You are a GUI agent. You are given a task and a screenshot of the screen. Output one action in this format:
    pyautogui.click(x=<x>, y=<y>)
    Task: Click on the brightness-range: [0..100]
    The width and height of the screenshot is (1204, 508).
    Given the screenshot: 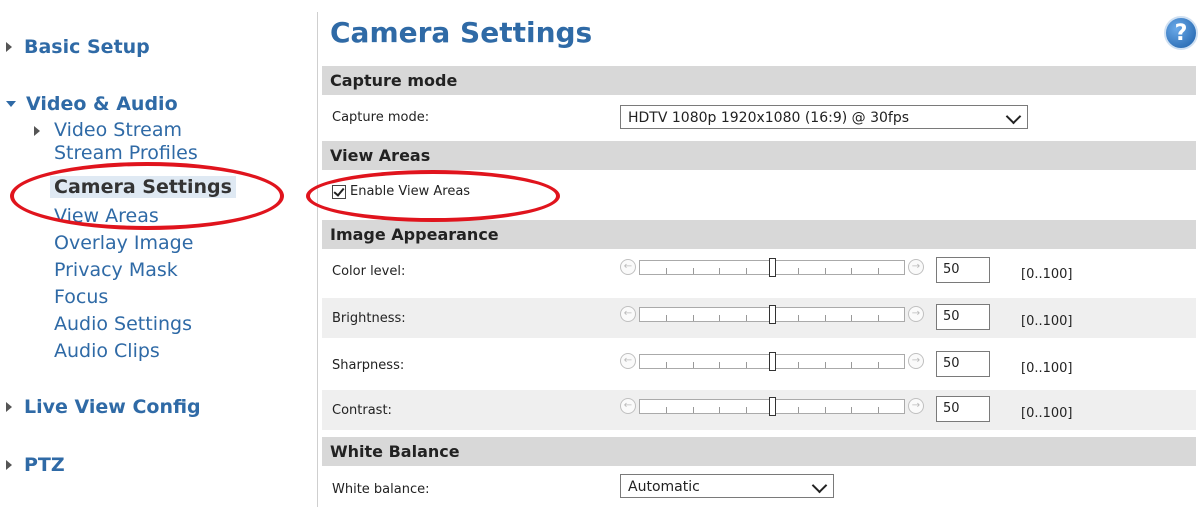 What is the action you would take?
    pyautogui.click(x=1047, y=321)
    